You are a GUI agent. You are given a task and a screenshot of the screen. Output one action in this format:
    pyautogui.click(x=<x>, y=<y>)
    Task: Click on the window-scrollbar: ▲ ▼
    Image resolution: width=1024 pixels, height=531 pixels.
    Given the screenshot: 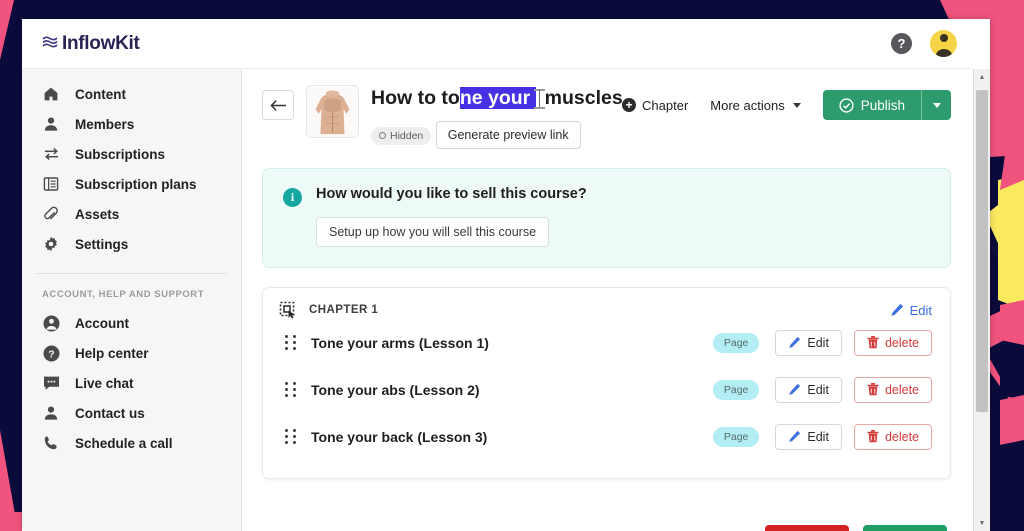 What is the action you would take?
    pyautogui.click(x=981, y=300)
    